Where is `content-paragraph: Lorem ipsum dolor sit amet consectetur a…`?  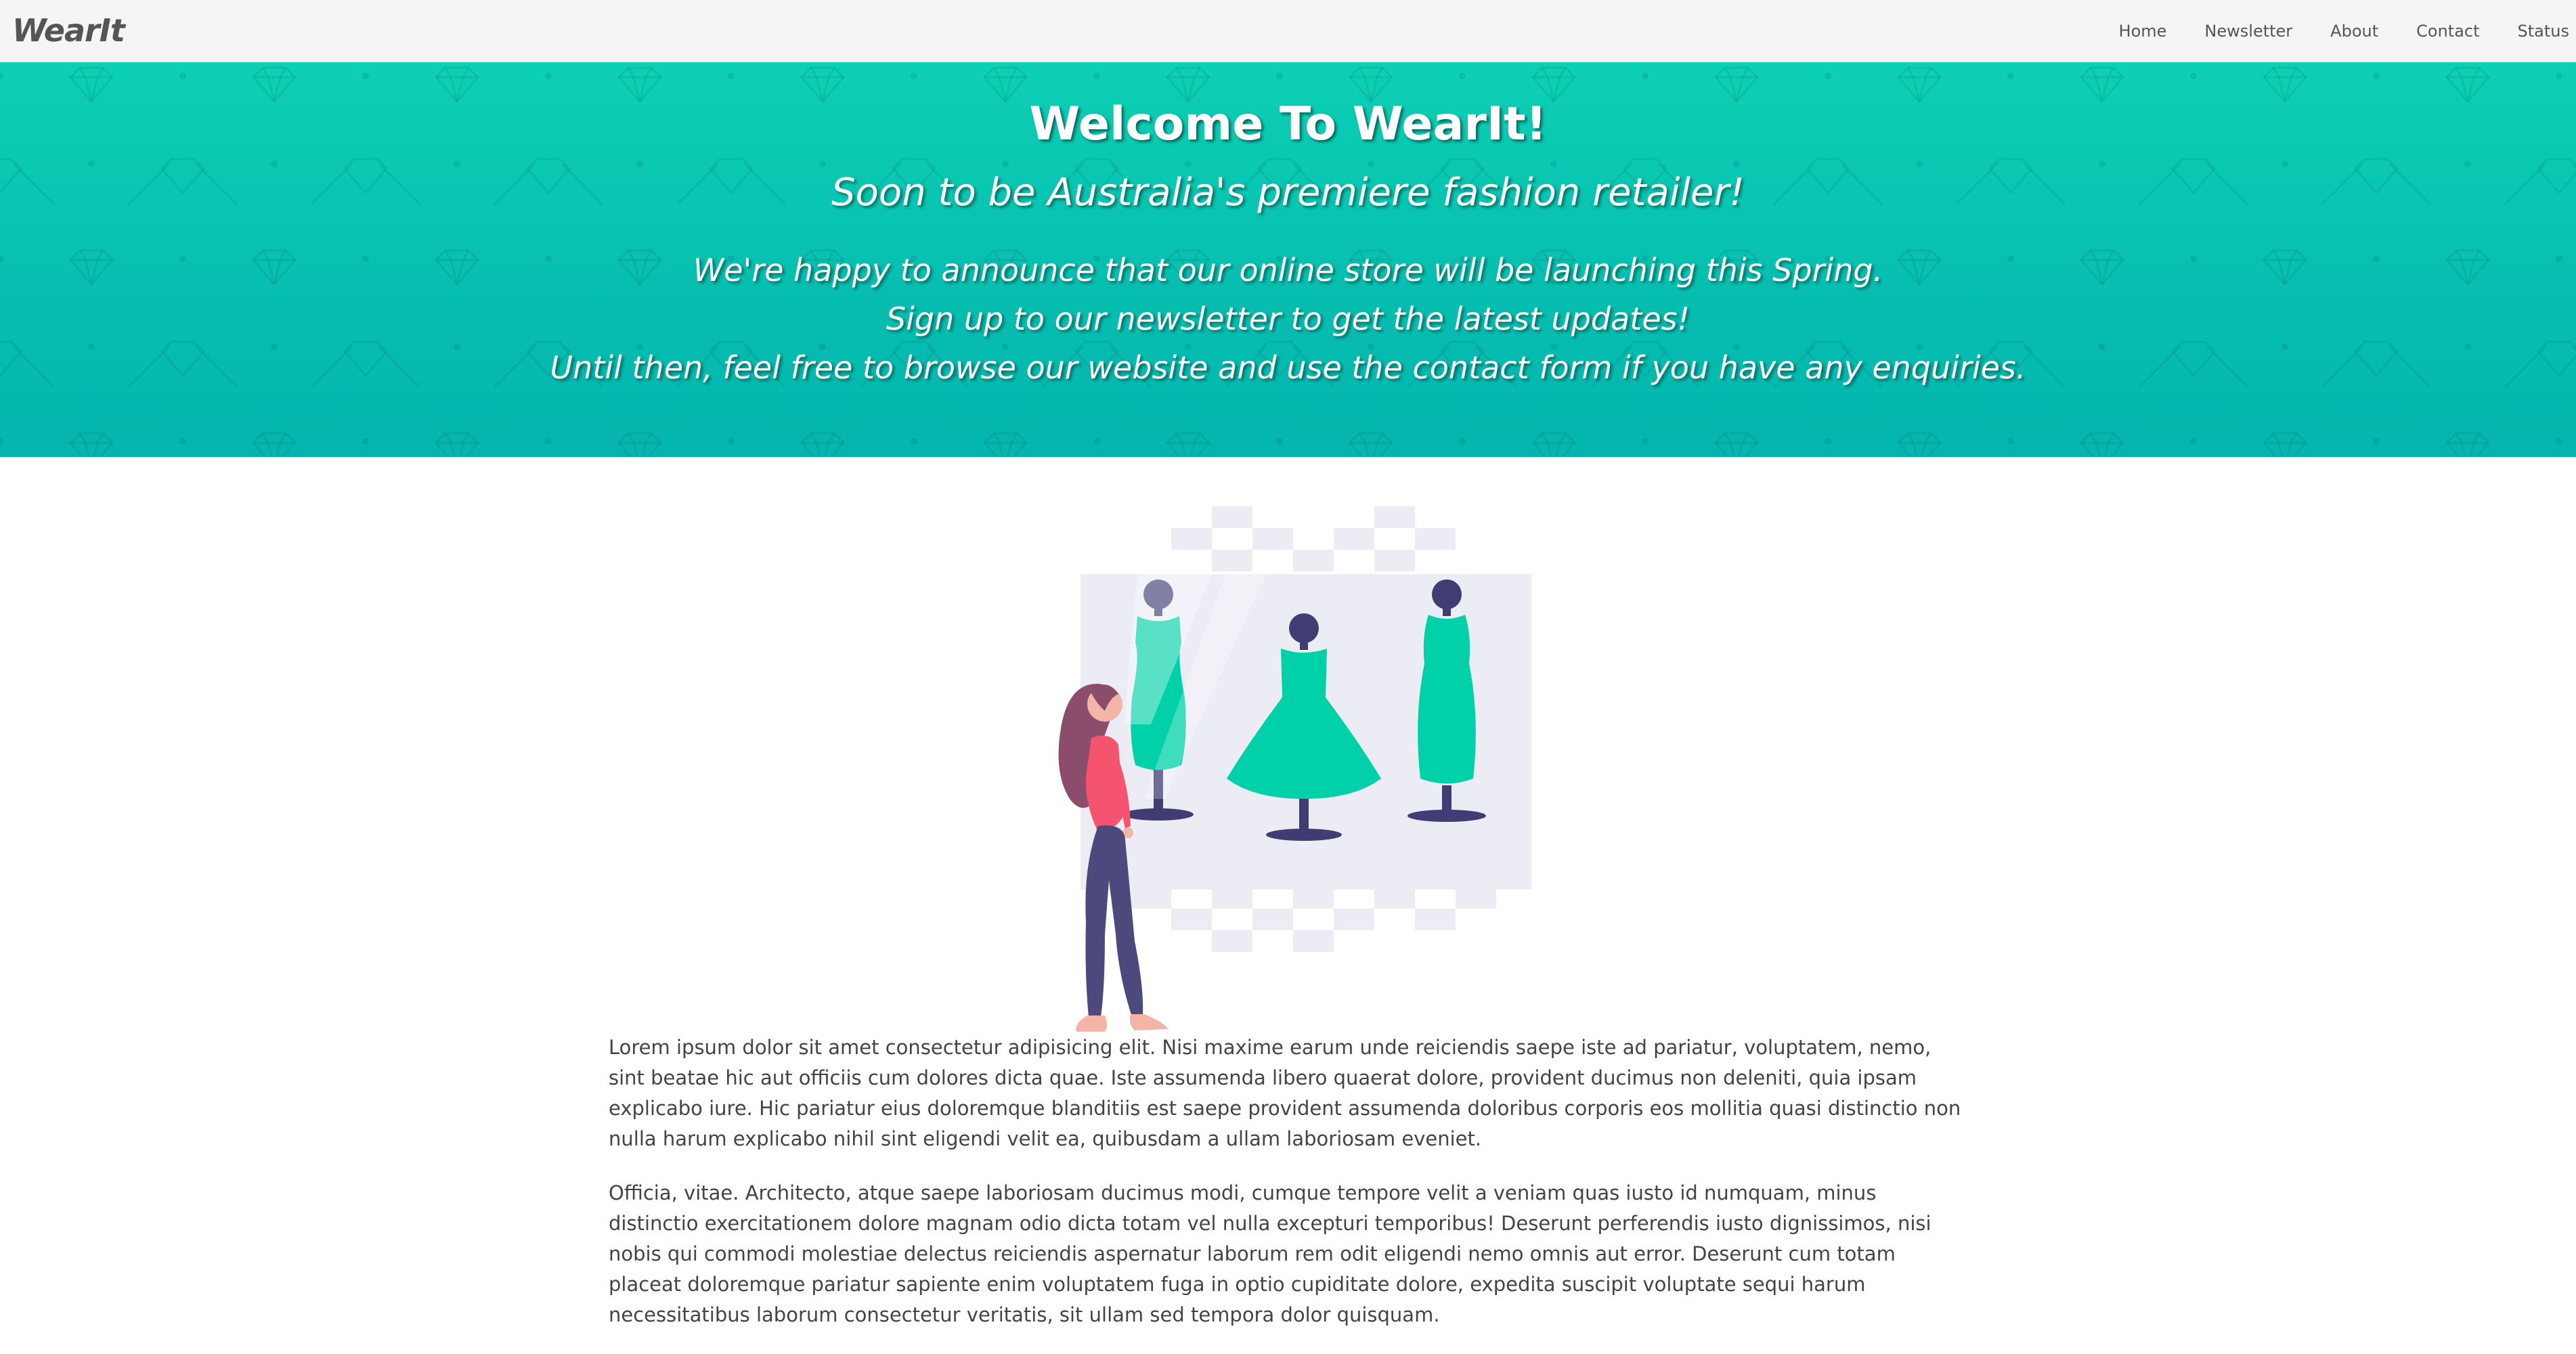
content-paragraph: Lorem ipsum dolor sit amet consectetur a… is located at coordinates (1285, 1093).